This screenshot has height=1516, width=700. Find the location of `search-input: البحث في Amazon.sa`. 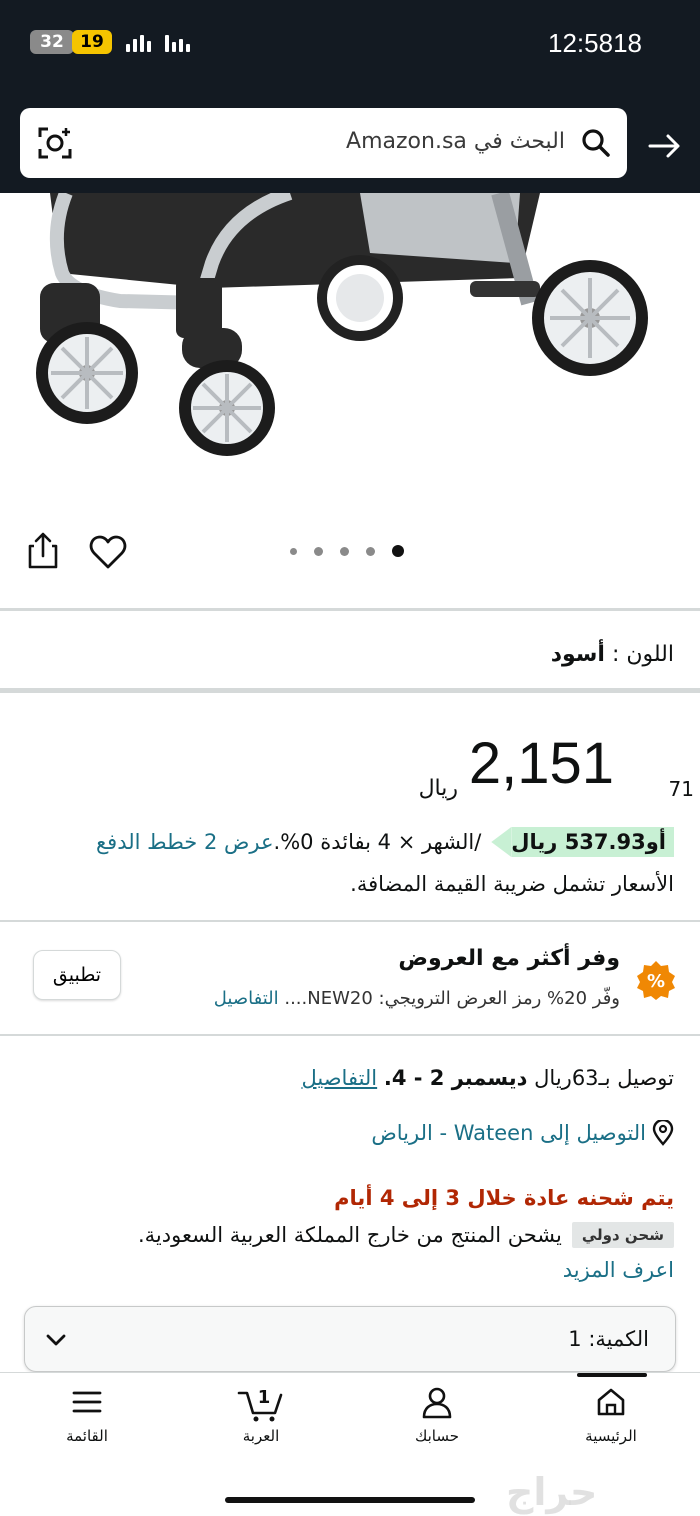

search-input: البحث في Amazon.sa is located at coordinates (455, 141).